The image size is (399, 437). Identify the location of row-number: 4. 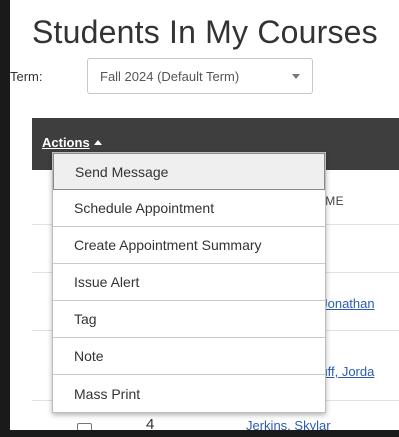
(150, 423).